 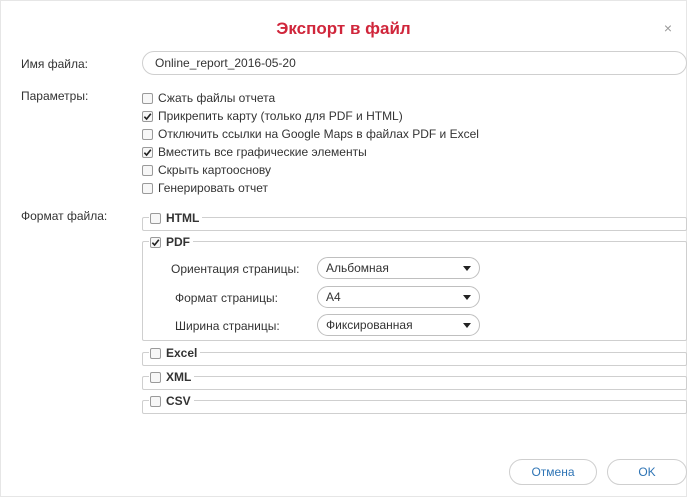 What do you see at coordinates (262, 152) in the screenshot?
I see `option-label: Вместить все графические элементы` at bounding box center [262, 152].